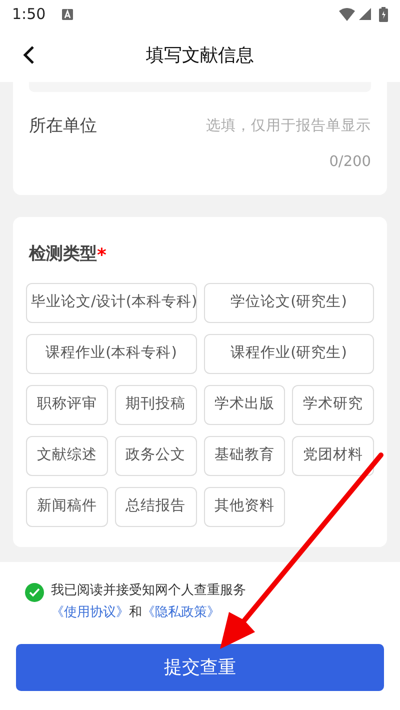 This screenshot has width=400, height=710. What do you see at coordinates (155, 405) in the screenshot?
I see `type-option: 期刊投稿` at bounding box center [155, 405].